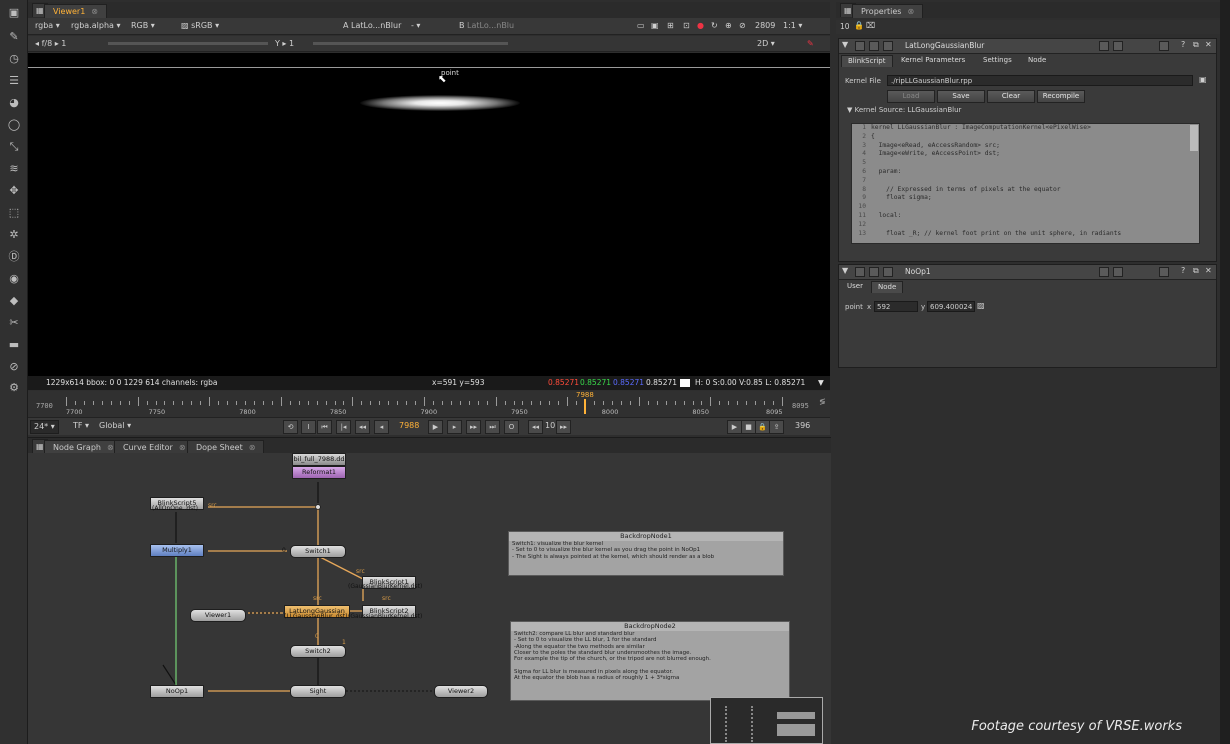  Describe the element at coordinates (766, 44) in the screenshot. I see `view-mode-select: 2D ▾` at that location.